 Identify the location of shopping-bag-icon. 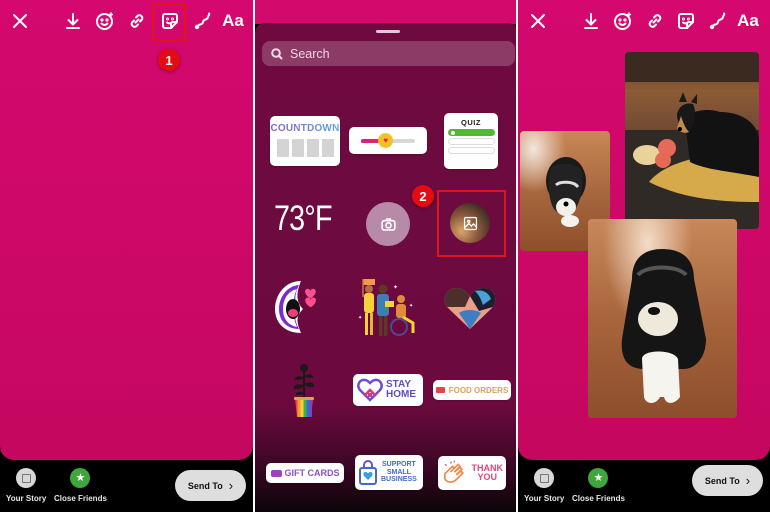
(368, 472).